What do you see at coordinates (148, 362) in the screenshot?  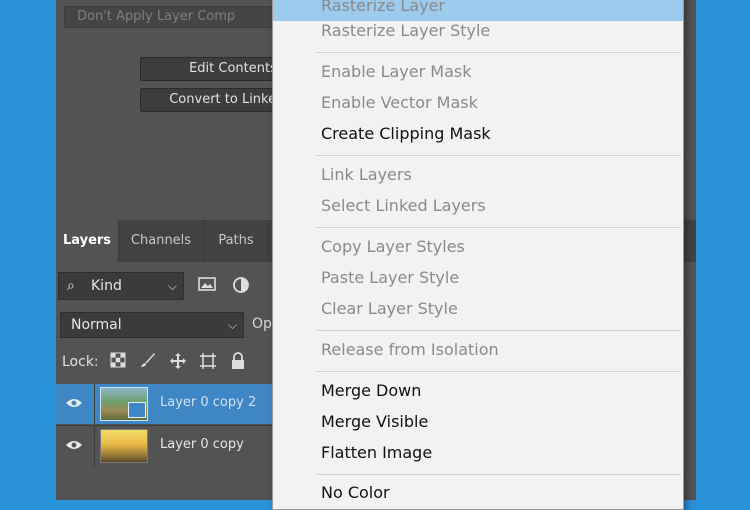 I see `lock-image-pixels-icon` at bounding box center [148, 362].